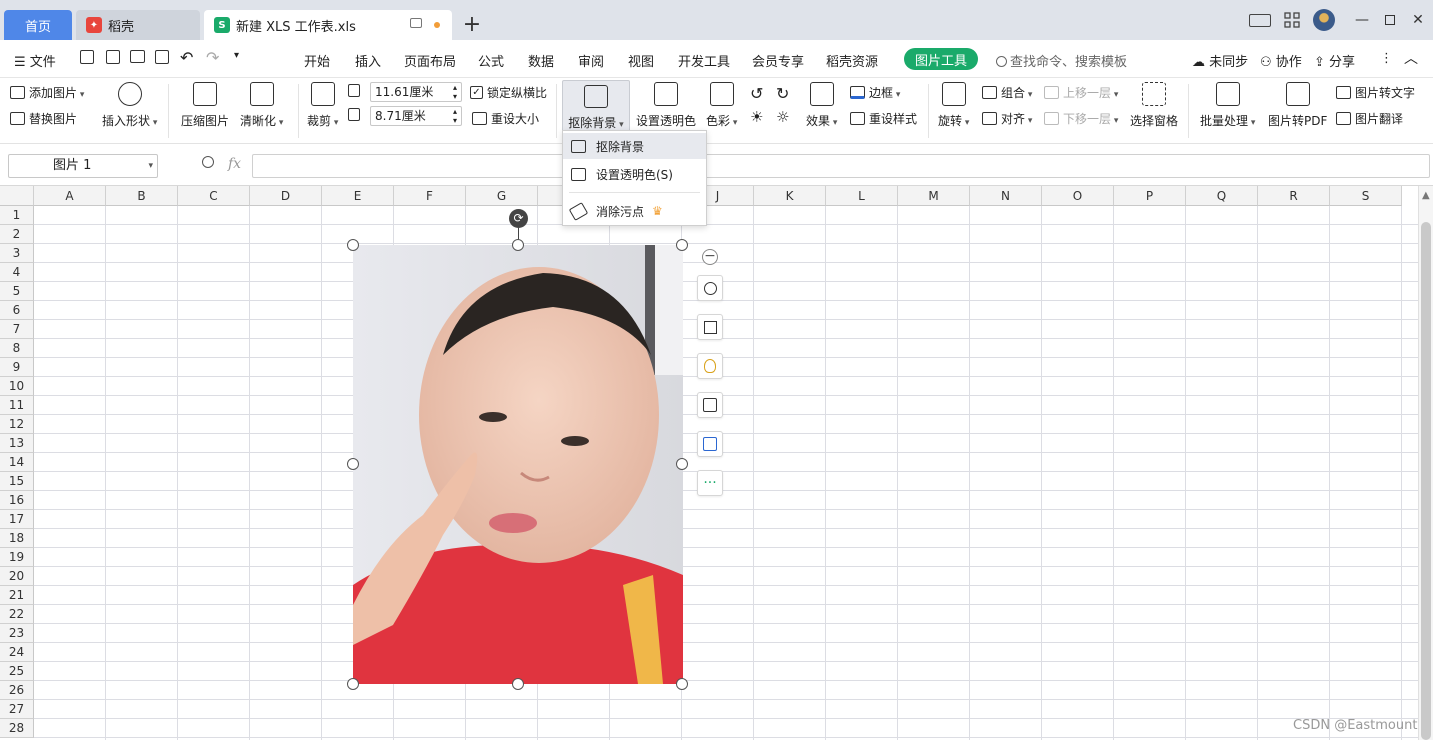 Image resolution: width=1433 pixels, height=740 pixels. What do you see at coordinates (1375, 92) in the screenshot?
I see `picture-to-text-button: 图片转文字` at bounding box center [1375, 92].